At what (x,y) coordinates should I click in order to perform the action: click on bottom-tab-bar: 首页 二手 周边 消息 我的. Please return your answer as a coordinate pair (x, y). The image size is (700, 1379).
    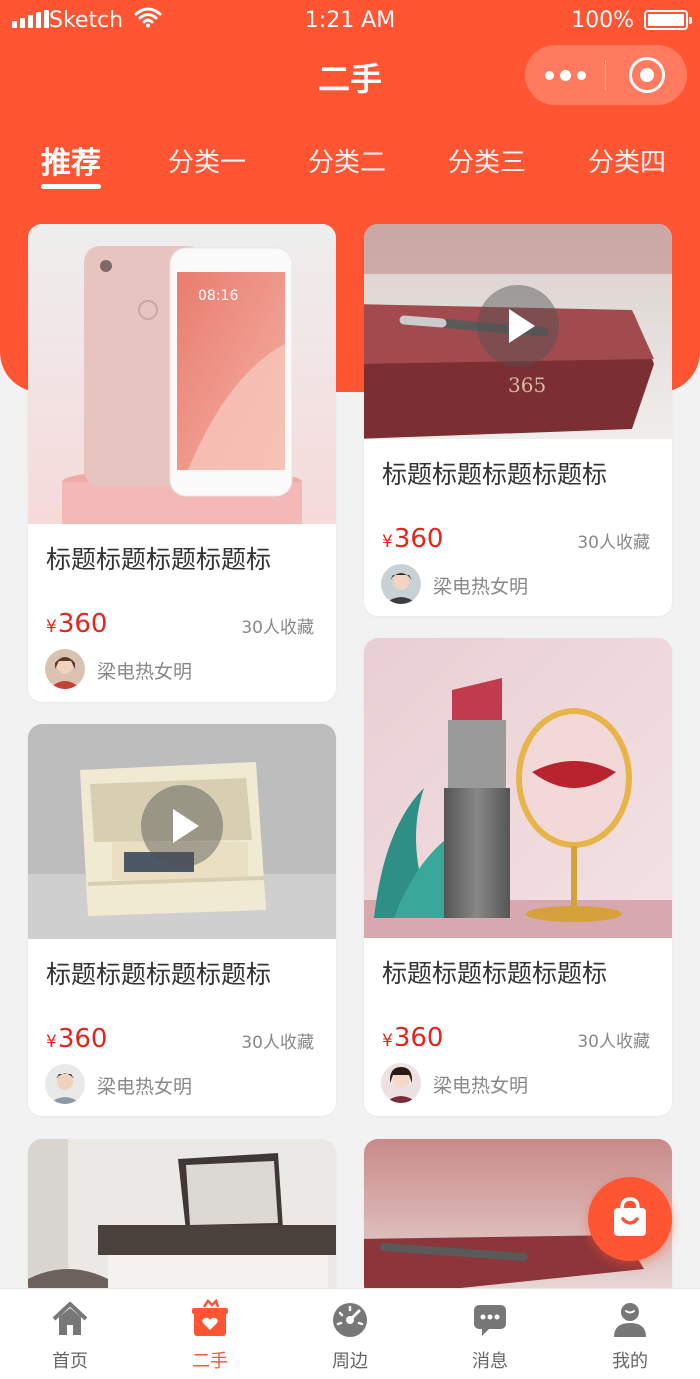
    Looking at the image, I should click on (350, 1333).